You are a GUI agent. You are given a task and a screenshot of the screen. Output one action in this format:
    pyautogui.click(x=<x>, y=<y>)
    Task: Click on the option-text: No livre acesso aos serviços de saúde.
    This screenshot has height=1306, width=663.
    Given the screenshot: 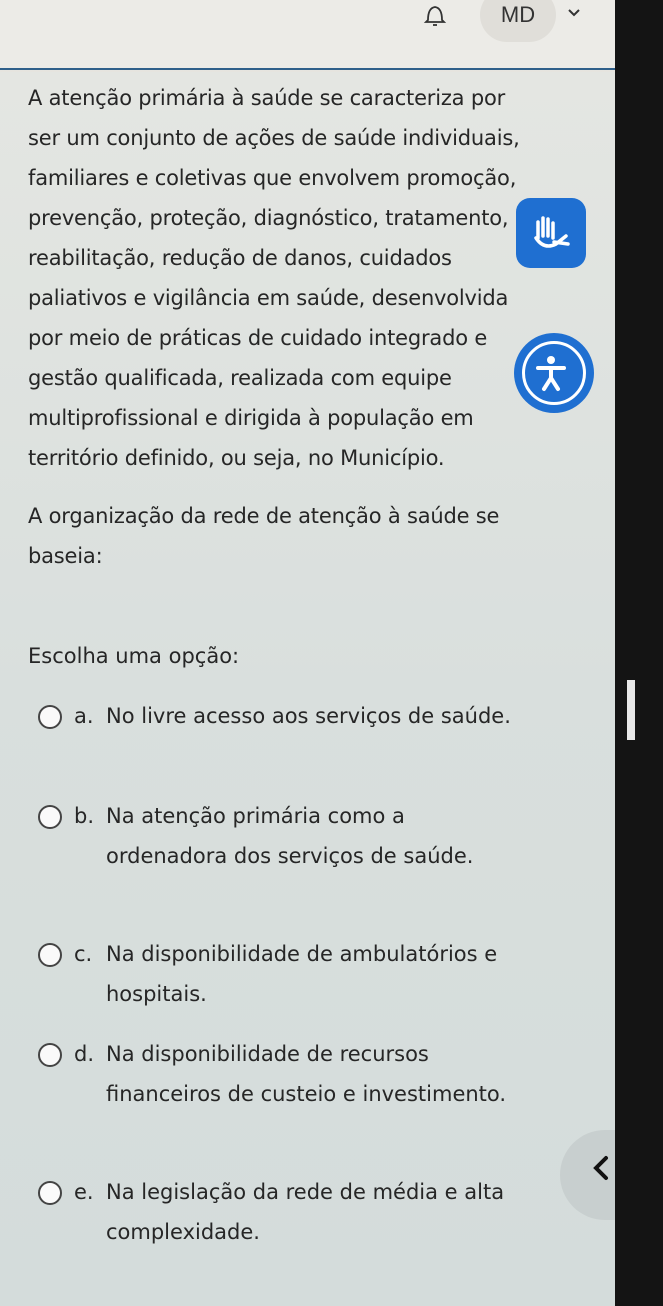 What is the action you would take?
    pyautogui.click(x=312, y=716)
    